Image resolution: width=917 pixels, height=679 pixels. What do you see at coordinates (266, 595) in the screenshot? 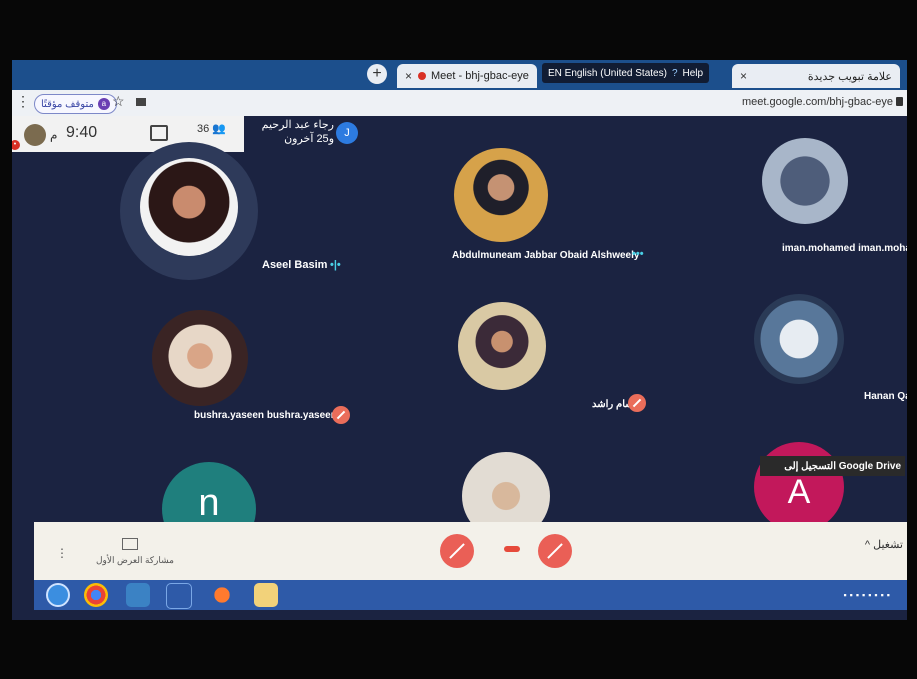
I see `folder-icon` at bounding box center [266, 595].